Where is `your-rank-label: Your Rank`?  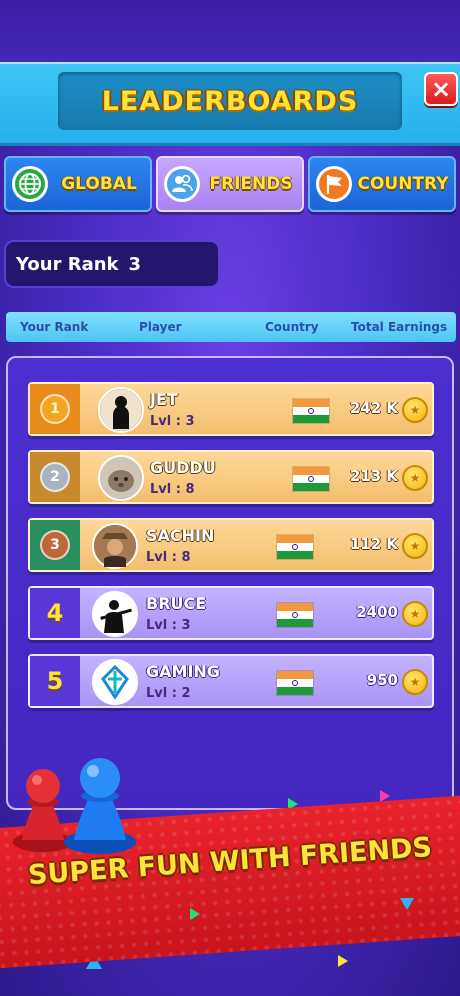 your-rank-label: Your Rank is located at coordinates (67, 264).